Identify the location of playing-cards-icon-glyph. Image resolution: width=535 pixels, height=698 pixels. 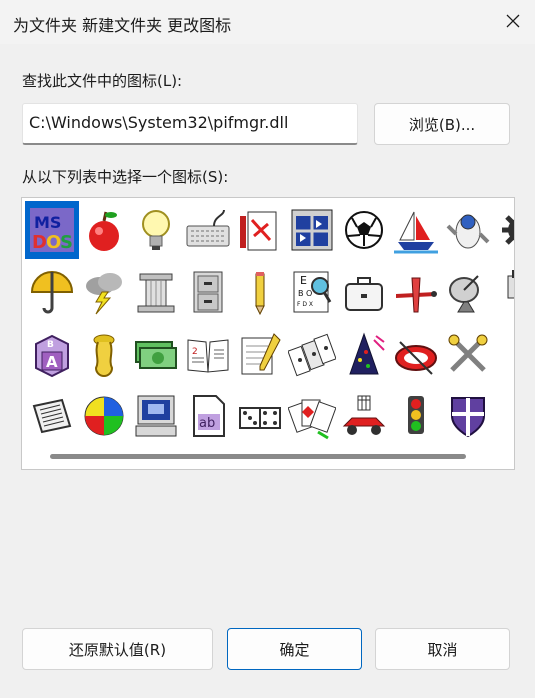
(312, 419).